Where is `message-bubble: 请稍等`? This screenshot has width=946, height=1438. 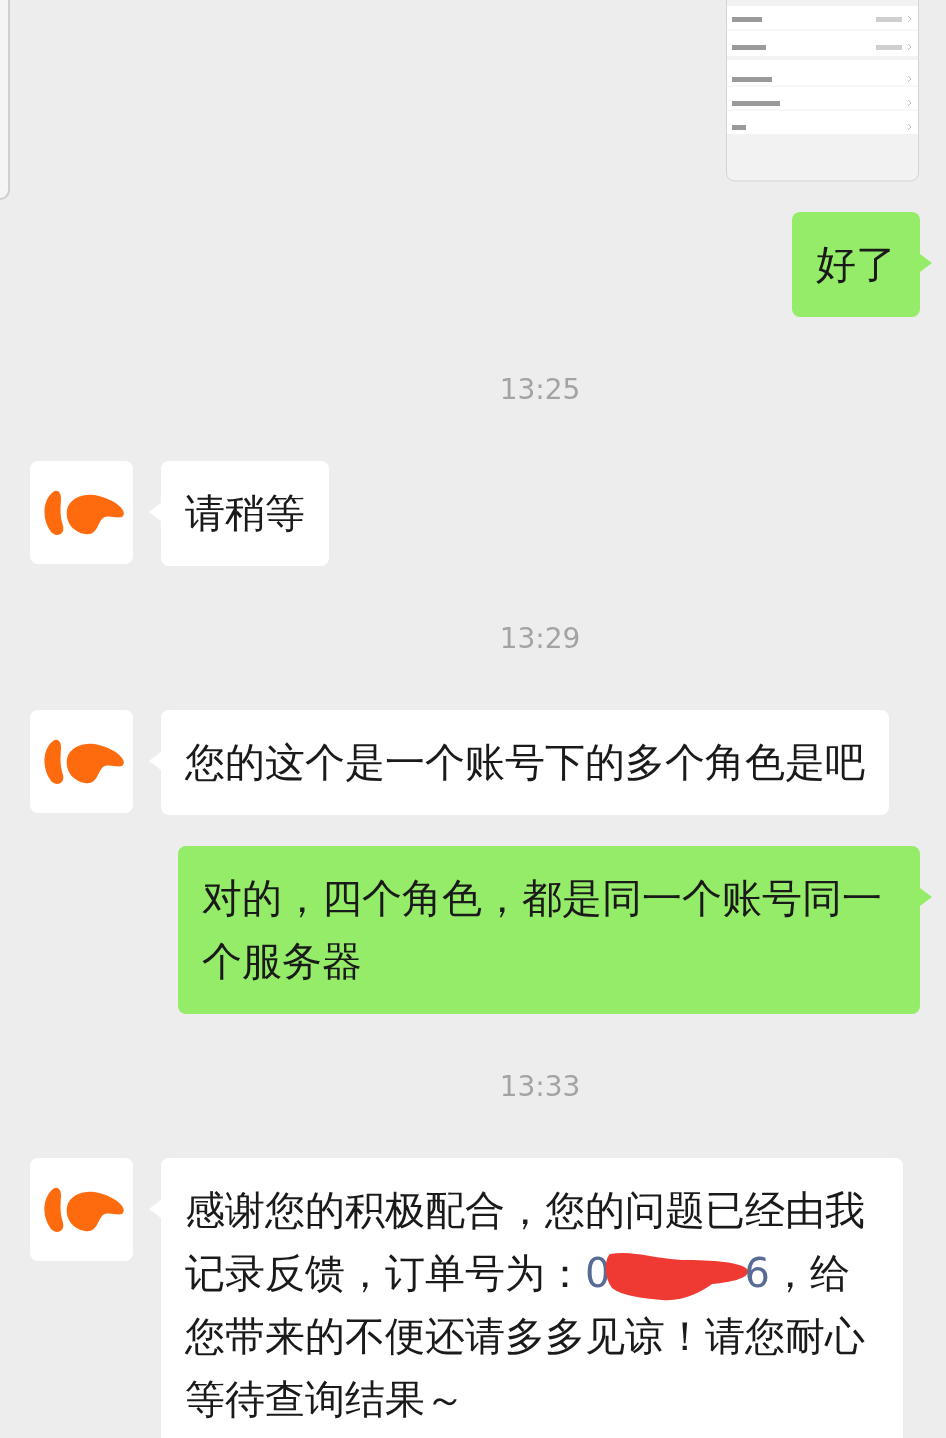
message-bubble: 请稍等 is located at coordinates (245, 513).